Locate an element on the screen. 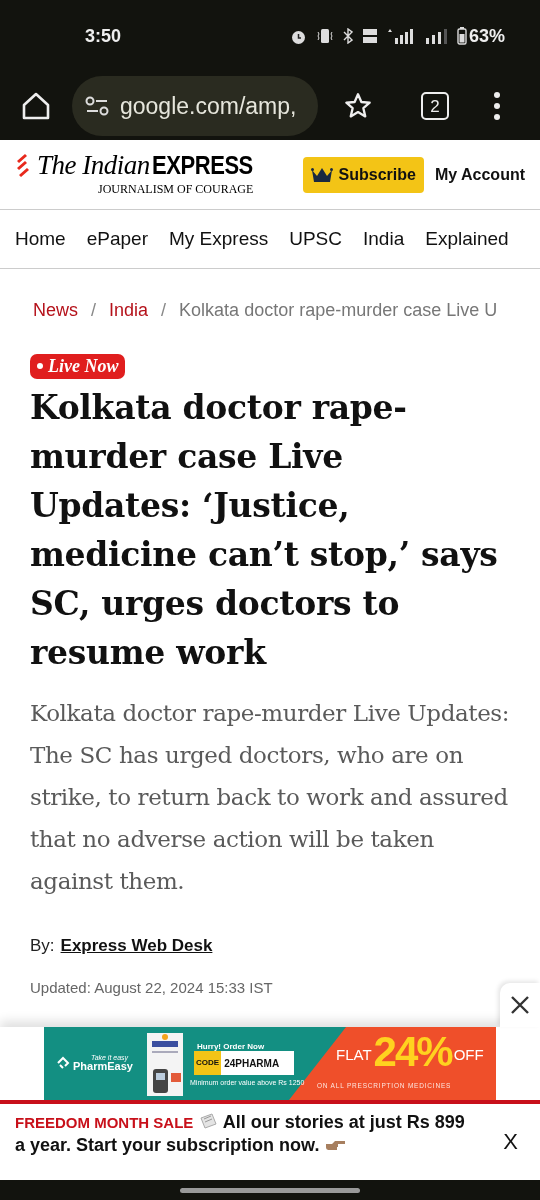 The height and width of the screenshot is (1200, 540). my-account-link: My Account is located at coordinates (479, 174).